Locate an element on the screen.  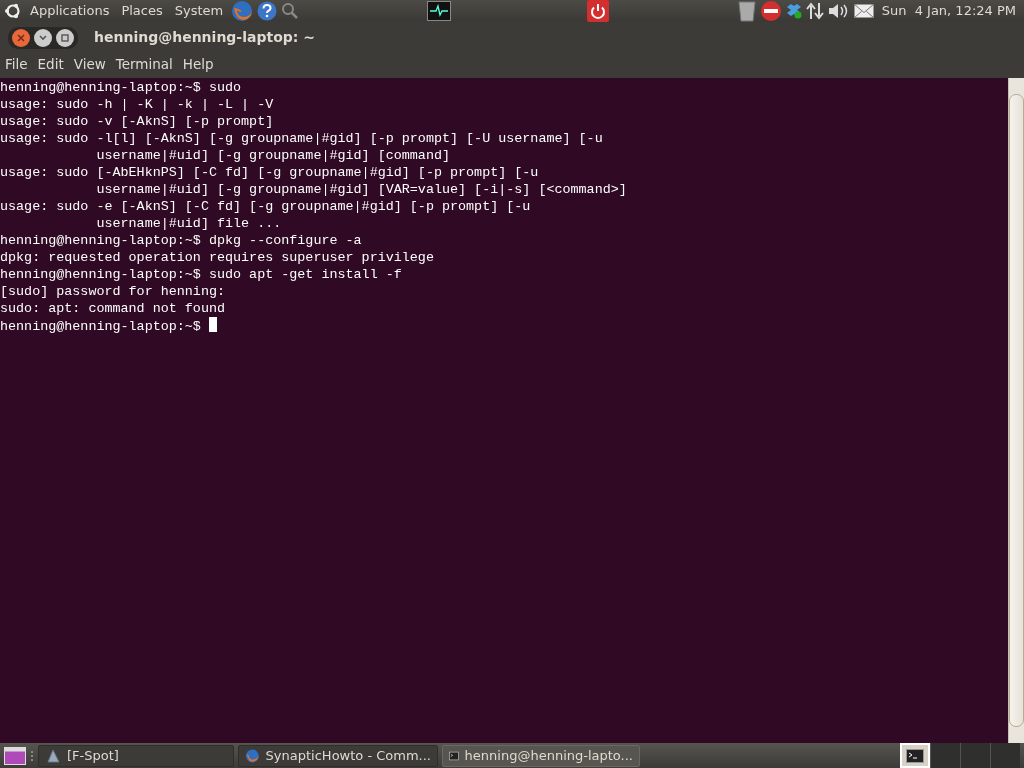
photo-stack-icon is located at coordinates (53, 755).